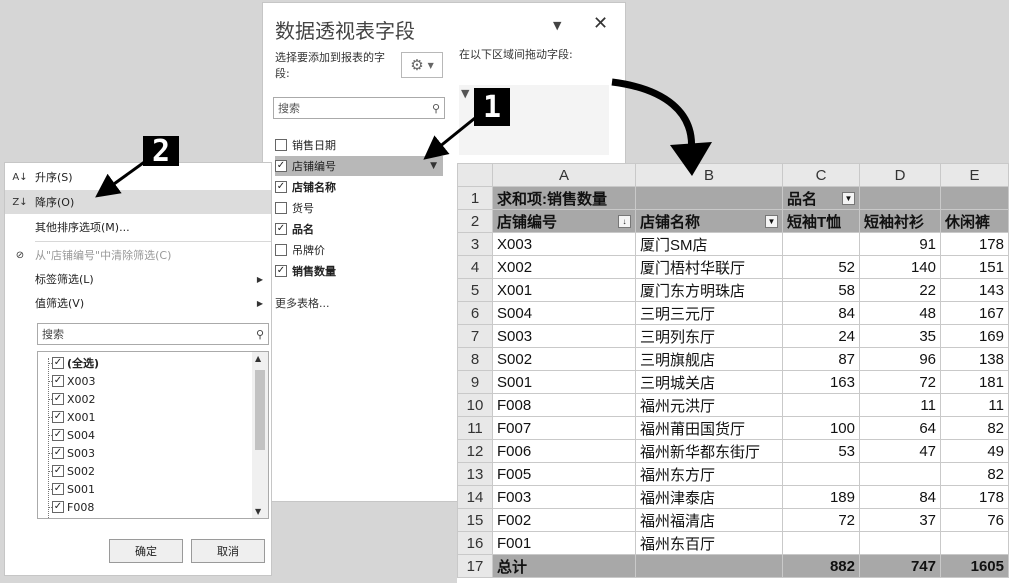 The image size is (1009, 583). I want to click on value-cell: 84, so click(821, 313).